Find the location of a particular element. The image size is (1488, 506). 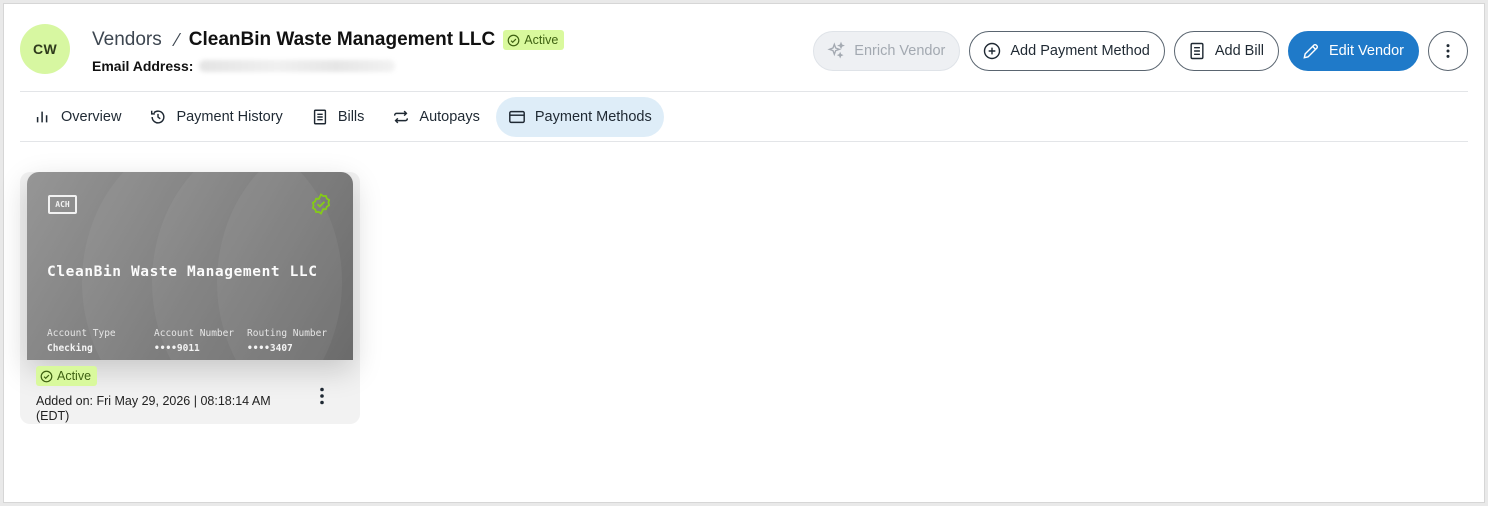

tabs-divider is located at coordinates (744, 141).